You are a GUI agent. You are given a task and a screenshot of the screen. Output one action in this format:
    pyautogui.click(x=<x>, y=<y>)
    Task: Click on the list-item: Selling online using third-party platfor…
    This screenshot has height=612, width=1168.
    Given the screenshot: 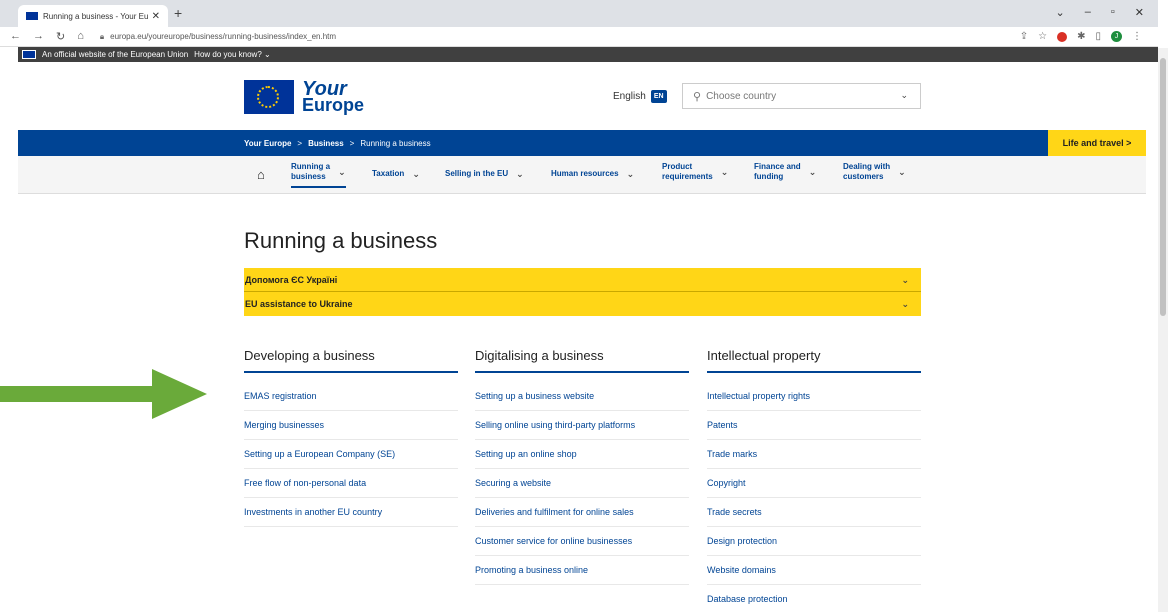 What is the action you would take?
    pyautogui.click(x=582, y=425)
    